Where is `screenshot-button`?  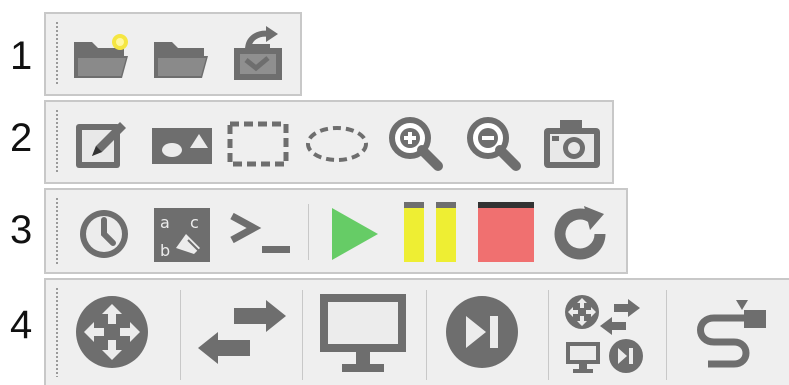
screenshot-button is located at coordinates (572, 144).